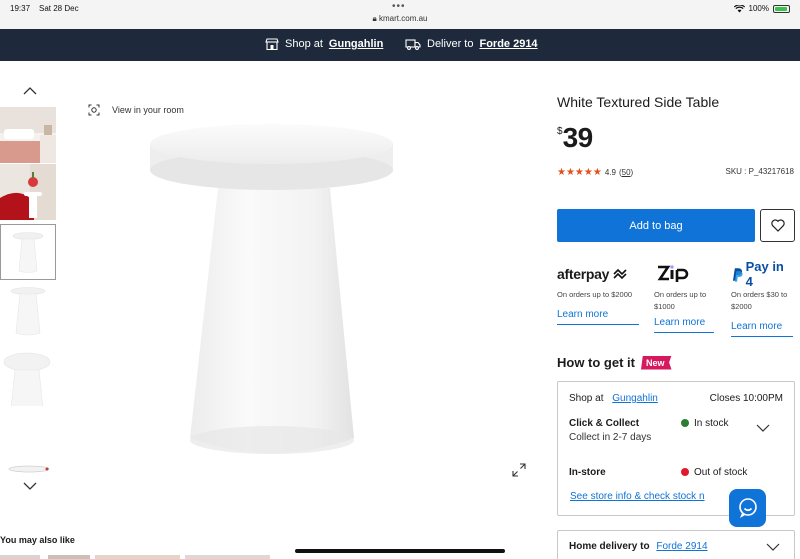 This screenshot has height=559, width=800. Describe the element at coordinates (684, 324) in the screenshot. I see `zip-learn-more-link: Learn more` at that location.